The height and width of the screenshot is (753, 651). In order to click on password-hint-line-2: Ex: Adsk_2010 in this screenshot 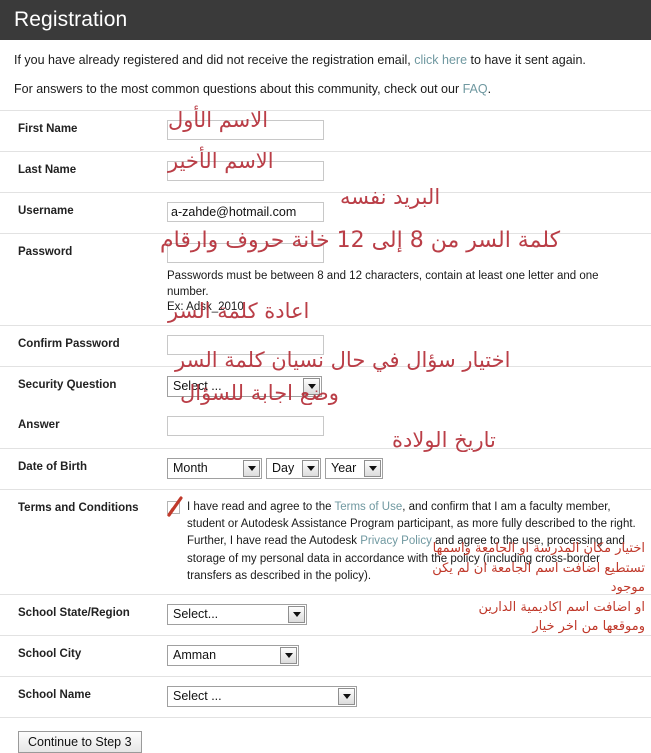, I will do `click(205, 307)`.